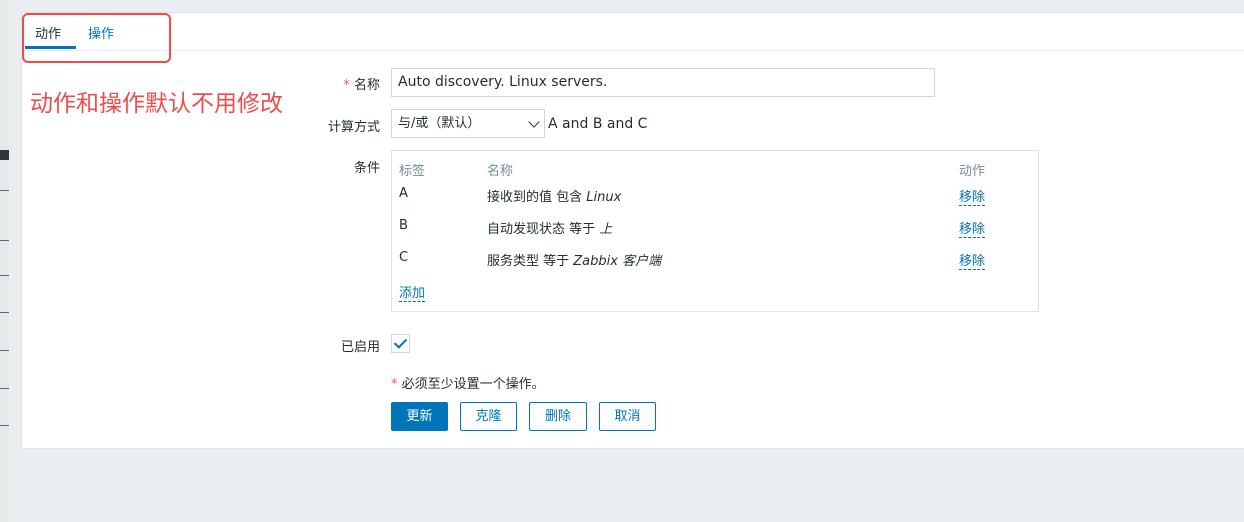  What do you see at coordinates (412, 292) in the screenshot?
I see `add-condition-link: 添加` at bounding box center [412, 292].